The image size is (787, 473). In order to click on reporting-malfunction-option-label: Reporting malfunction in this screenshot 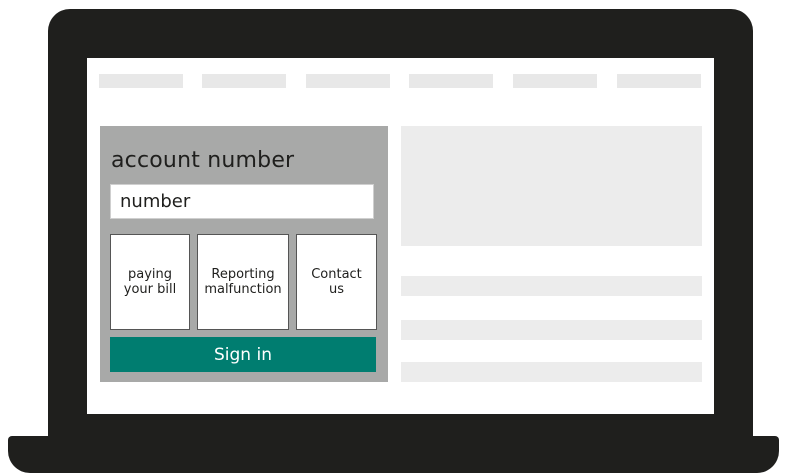, I will do `click(243, 282)`.